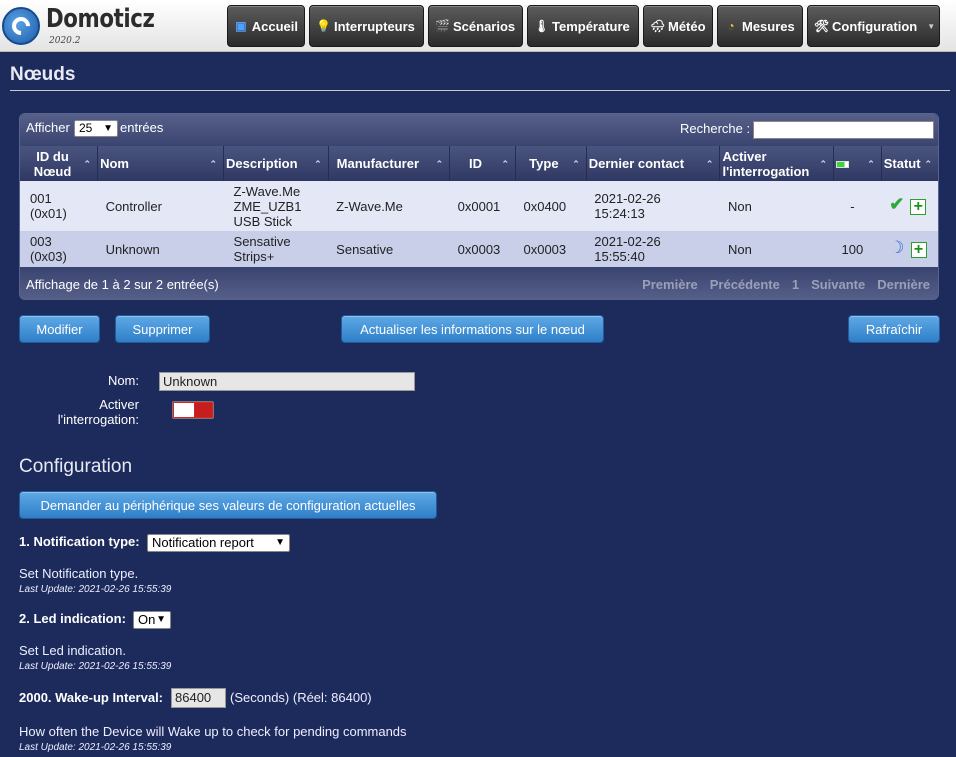 The width and height of the screenshot is (956, 757). What do you see at coordinates (65, 41) in the screenshot?
I see `app-version: 2020.2` at bounding box center [65, 41].